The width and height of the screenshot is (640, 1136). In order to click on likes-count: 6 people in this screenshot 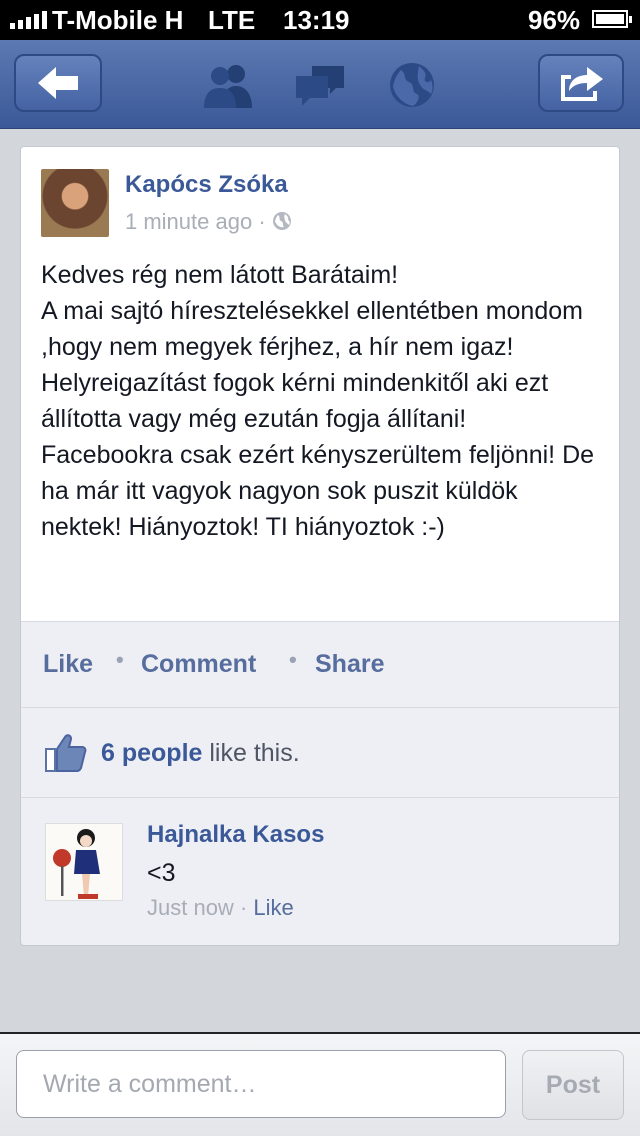, I will do `click(151, 753)`.